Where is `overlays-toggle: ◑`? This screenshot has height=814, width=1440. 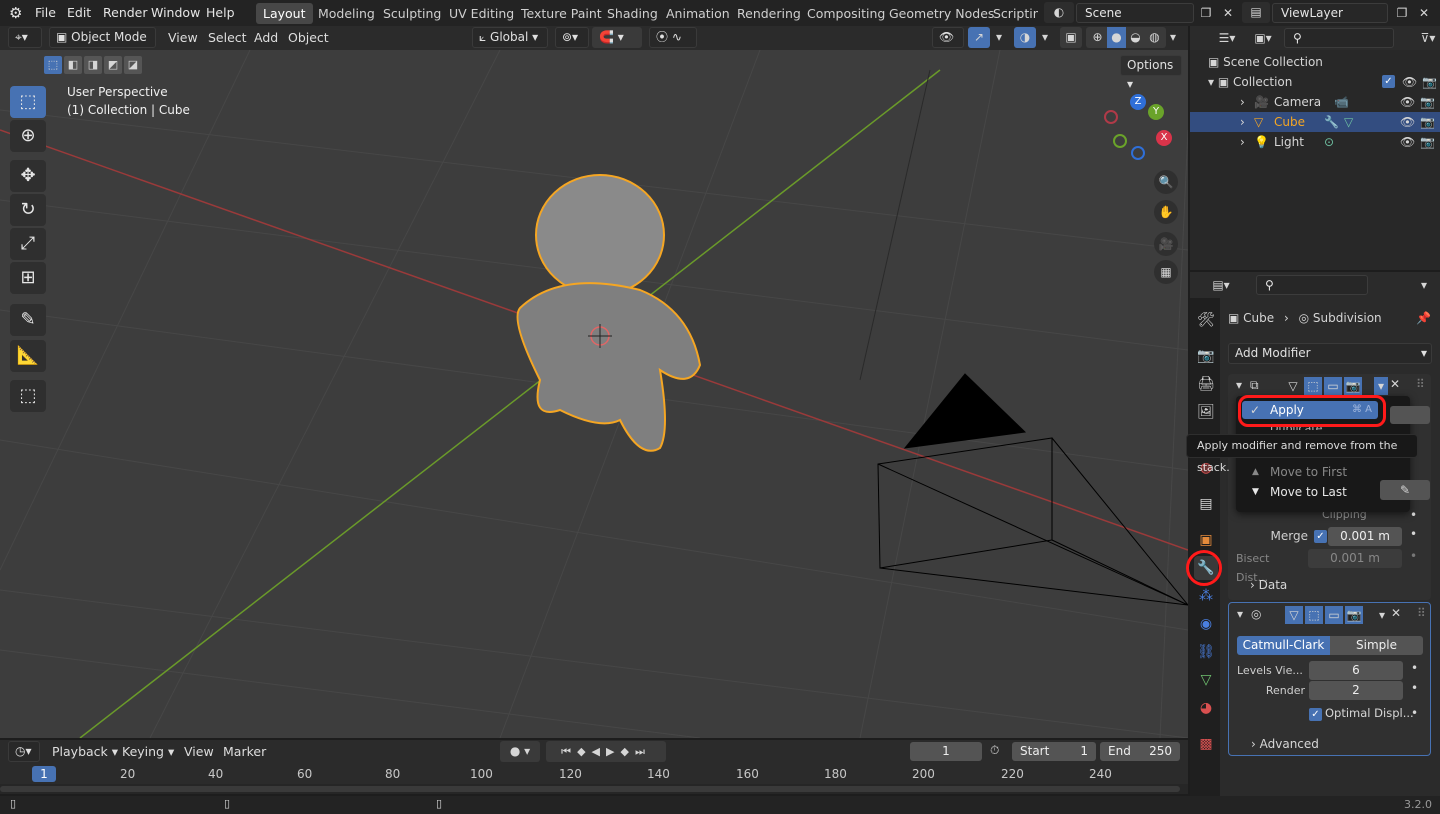 overlays-toggle: ◑ is located at coordinates (1025, 37).